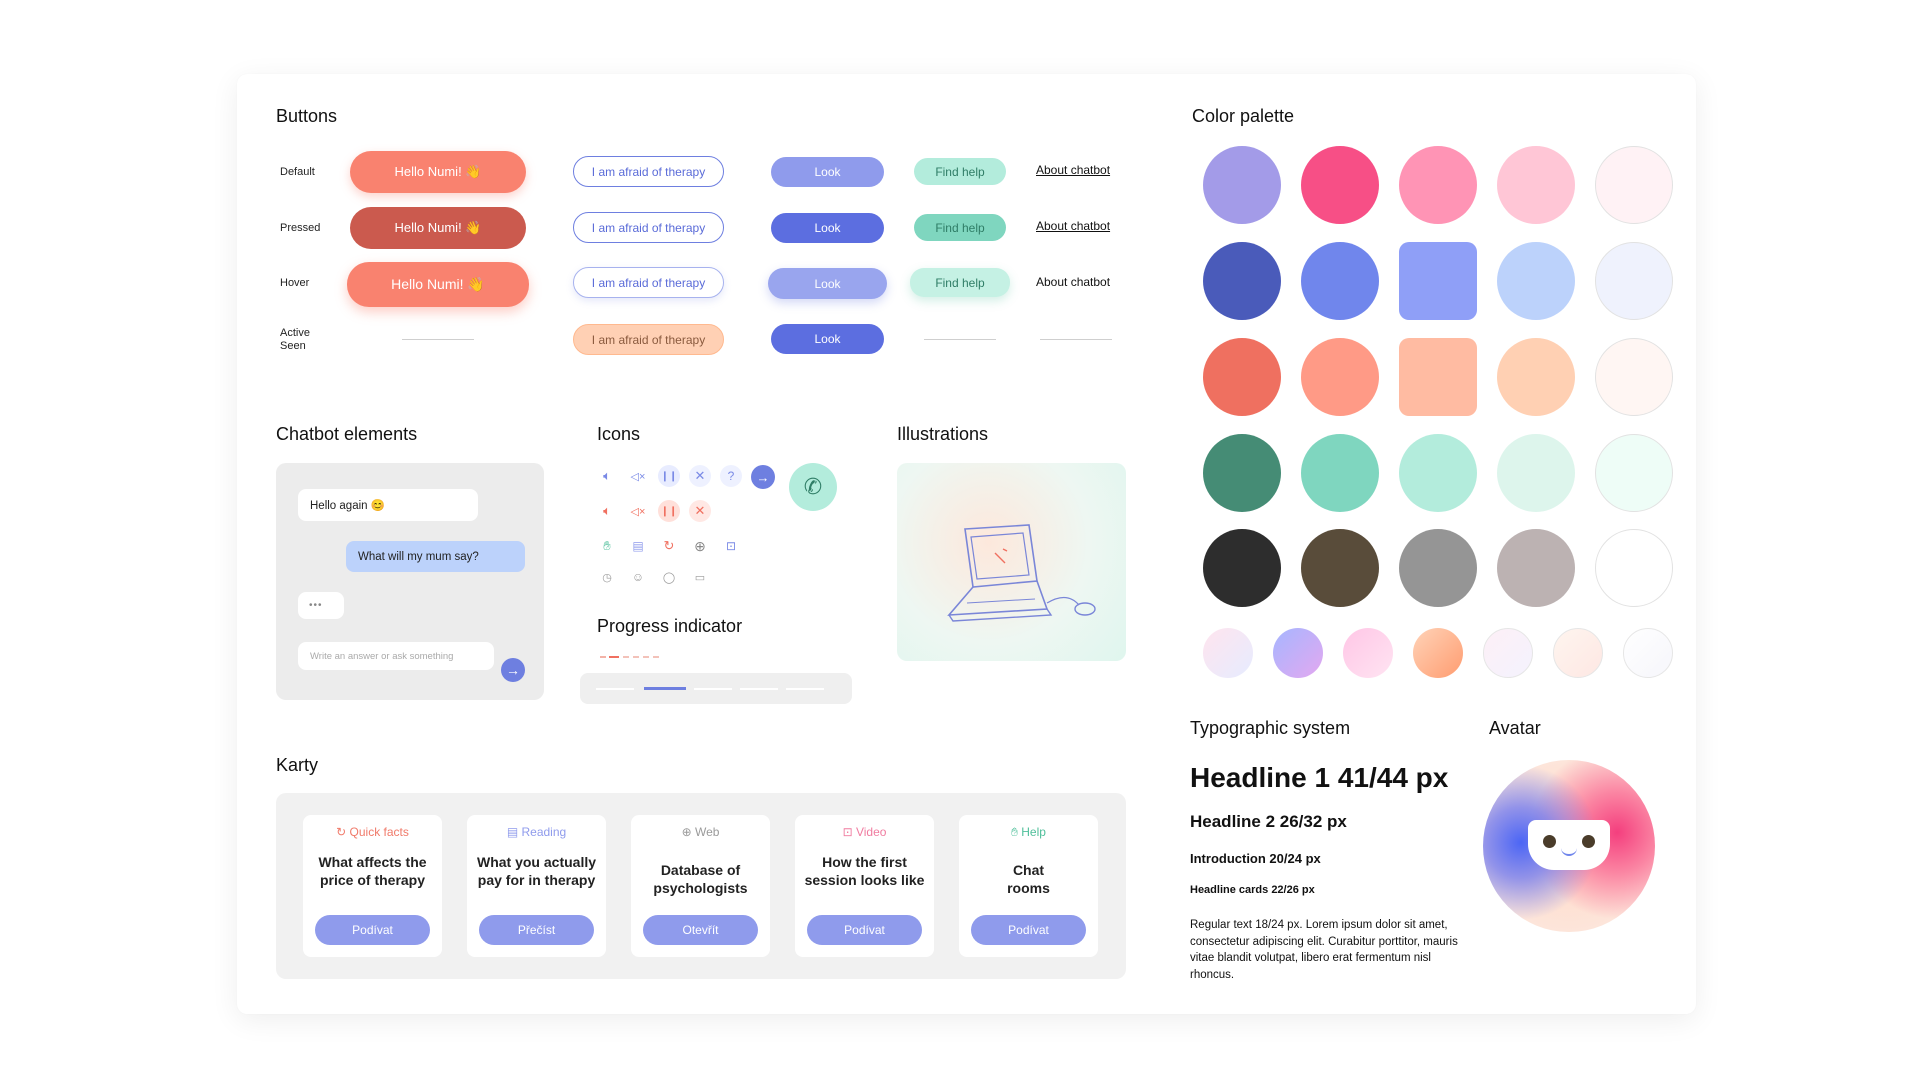 This screenshot has height=1080, width=1920. What do you see at coordinates (864, 832) in the screenshot?
I see `card-tag: ⊡ Video` at bounding box center [864, 832].